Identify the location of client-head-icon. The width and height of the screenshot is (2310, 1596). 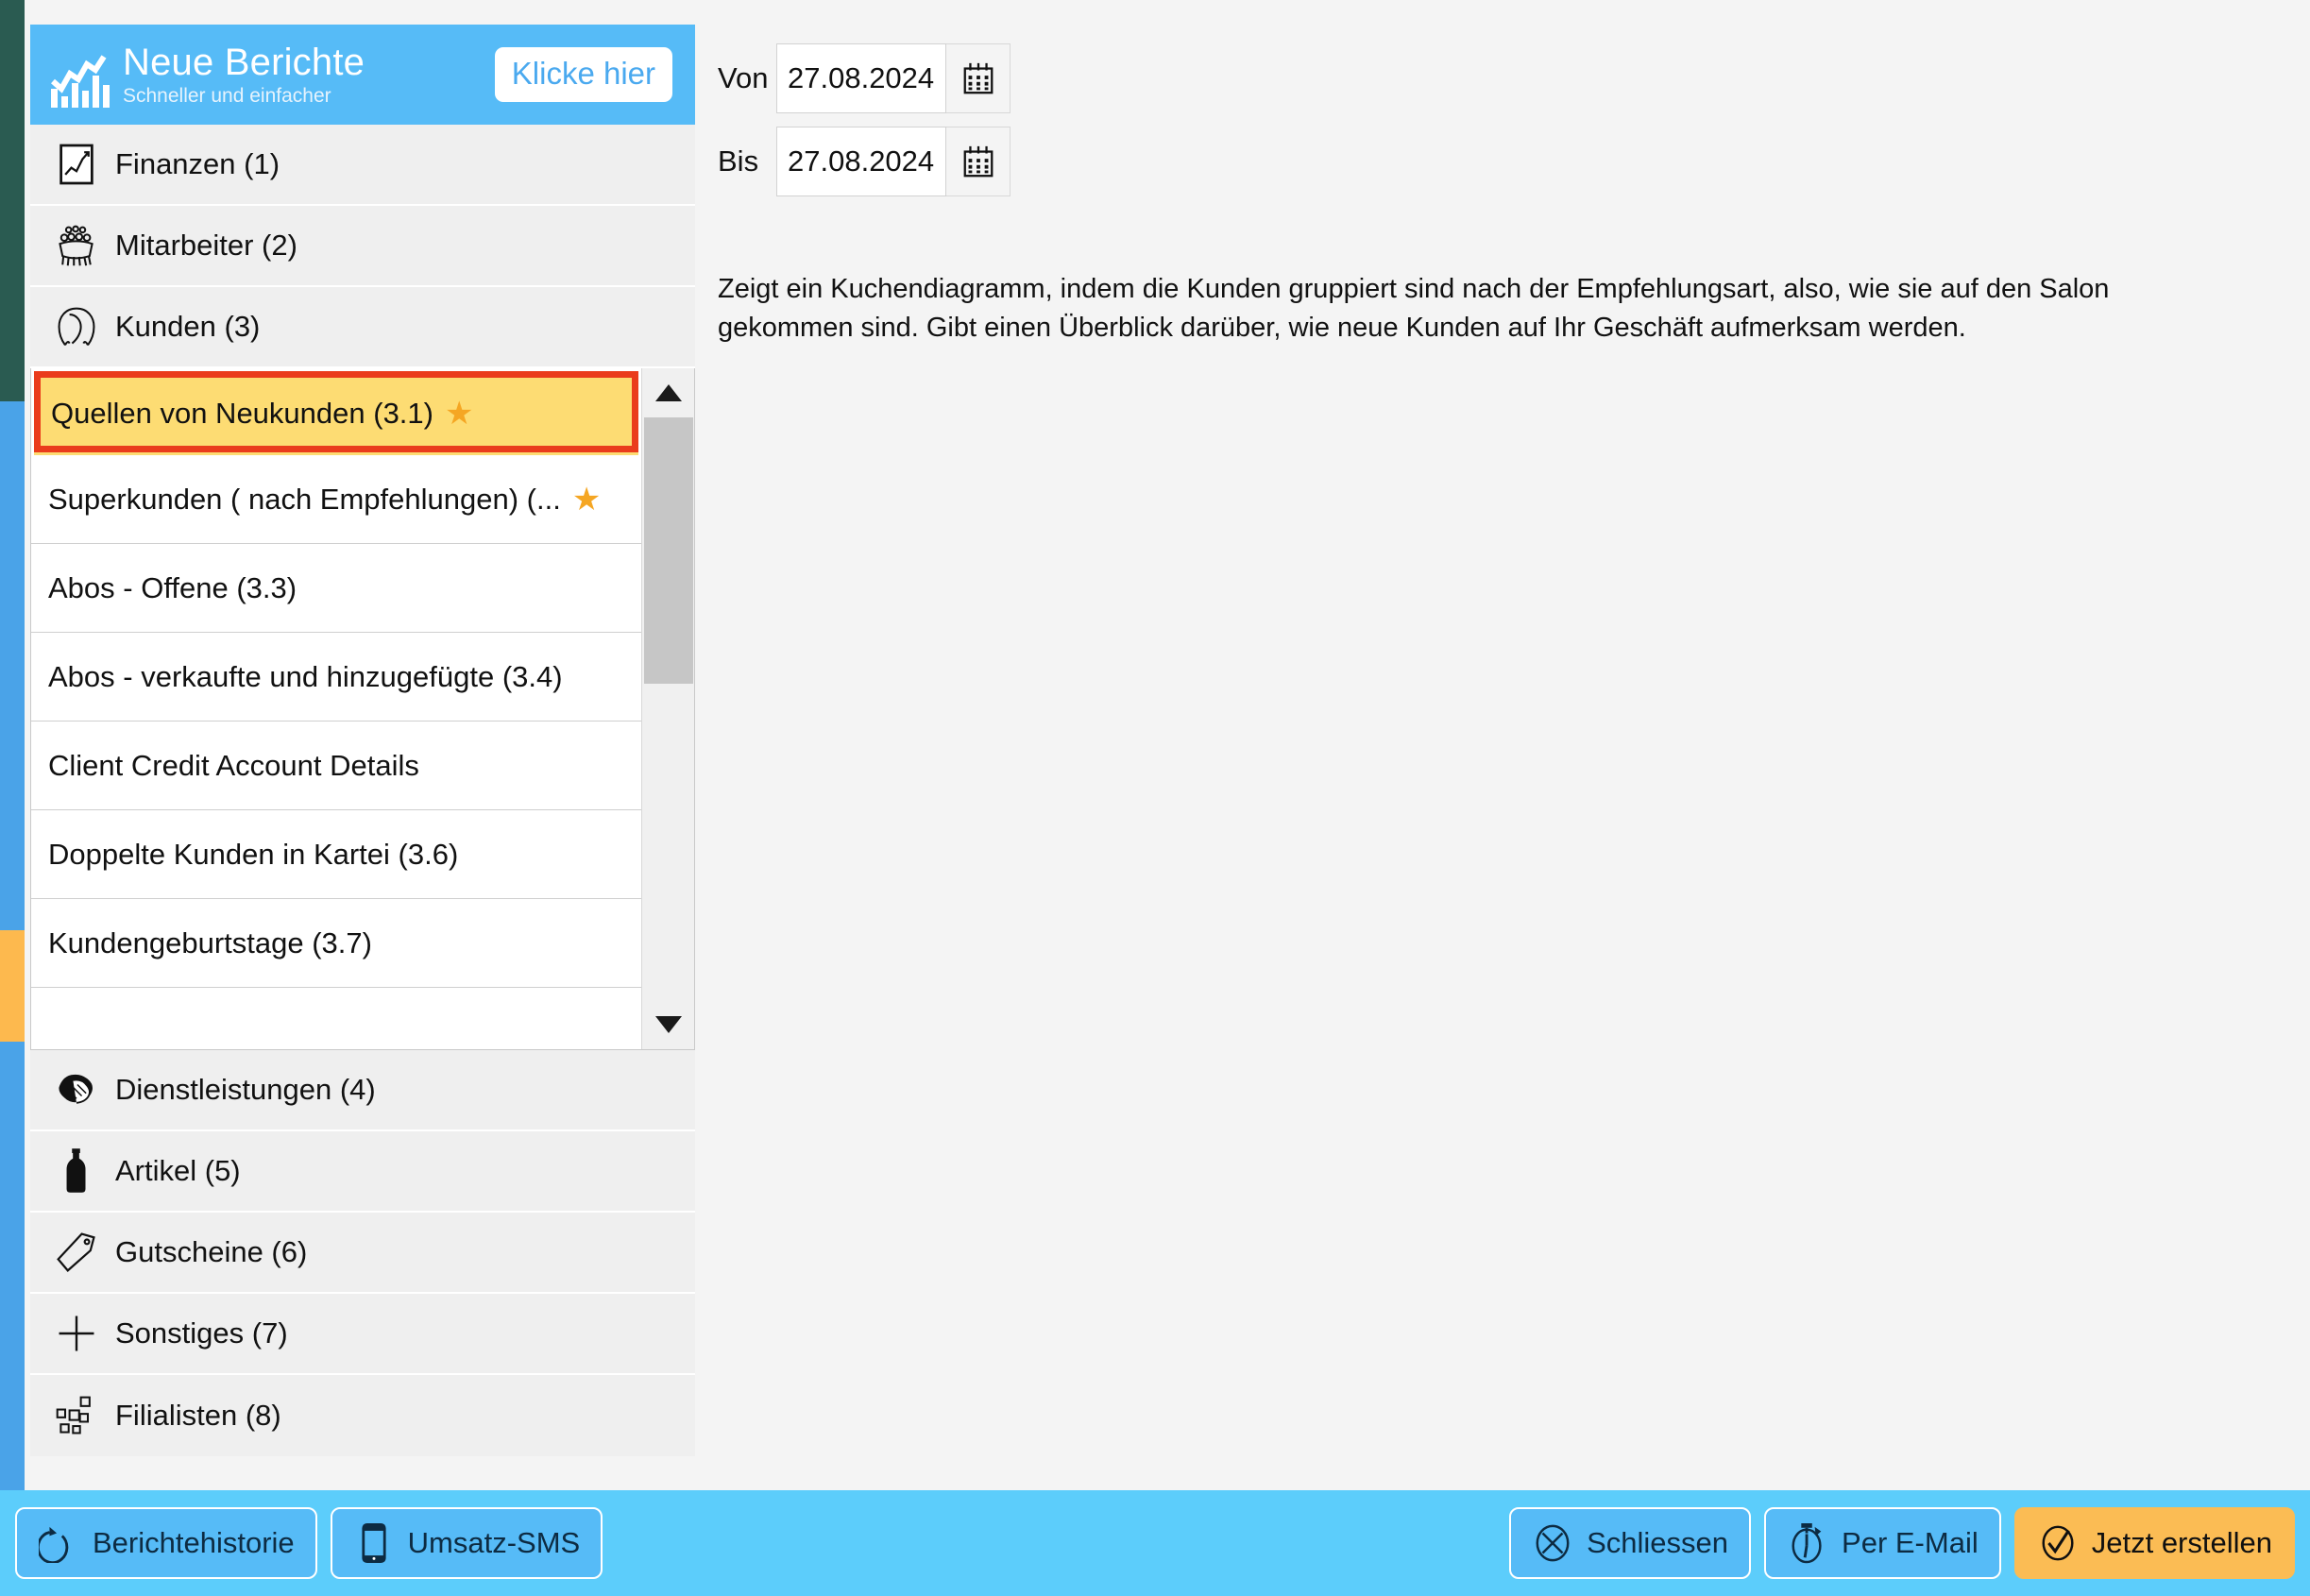
(77, 326).